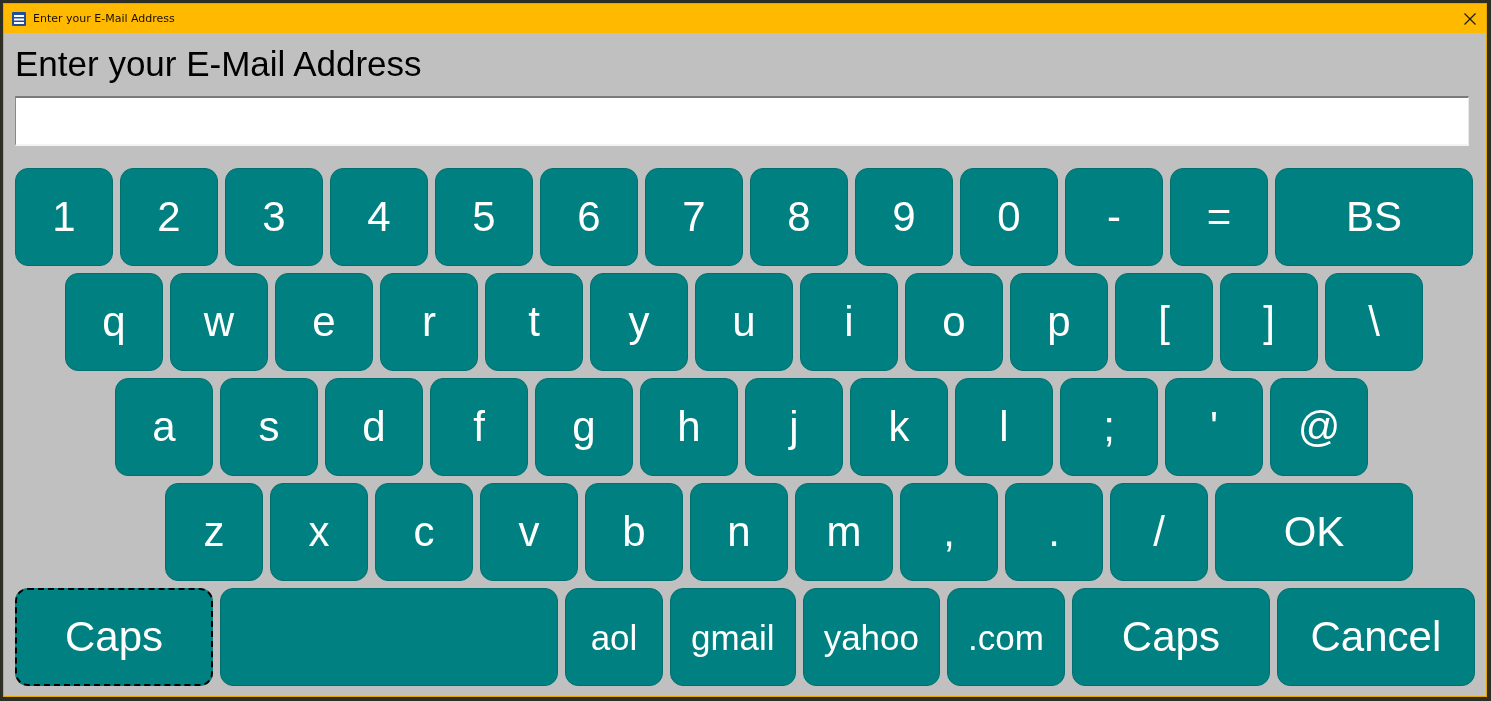  Describe the element at coordinates (1159, 532) in the screenshot. I see `keyboard-key: /` at that location.